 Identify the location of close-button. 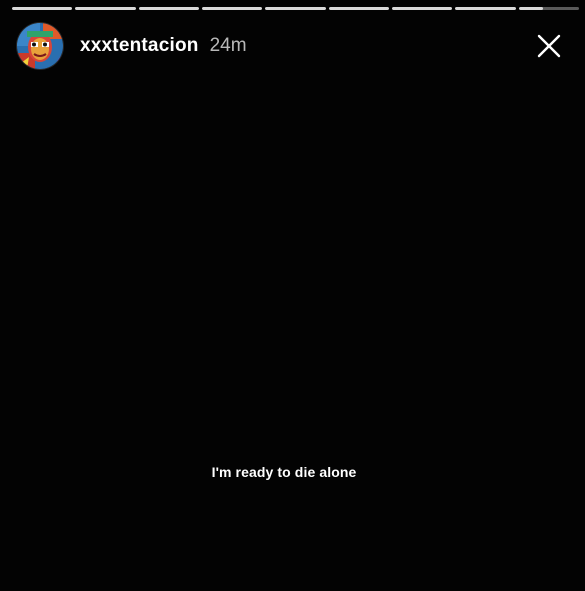
(549, 46).